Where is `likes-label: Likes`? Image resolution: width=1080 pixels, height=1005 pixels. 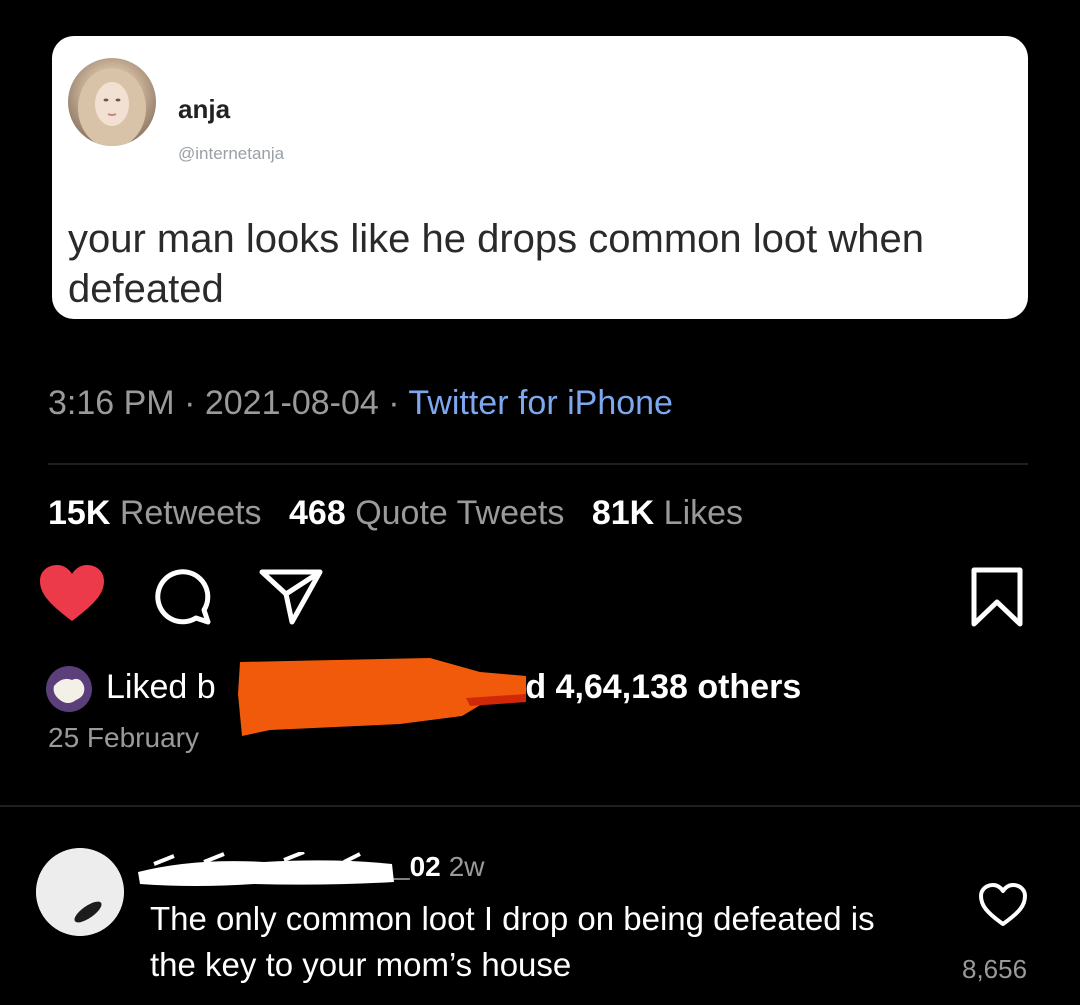 likes-label: Likes is located at coordinates (703, 513).